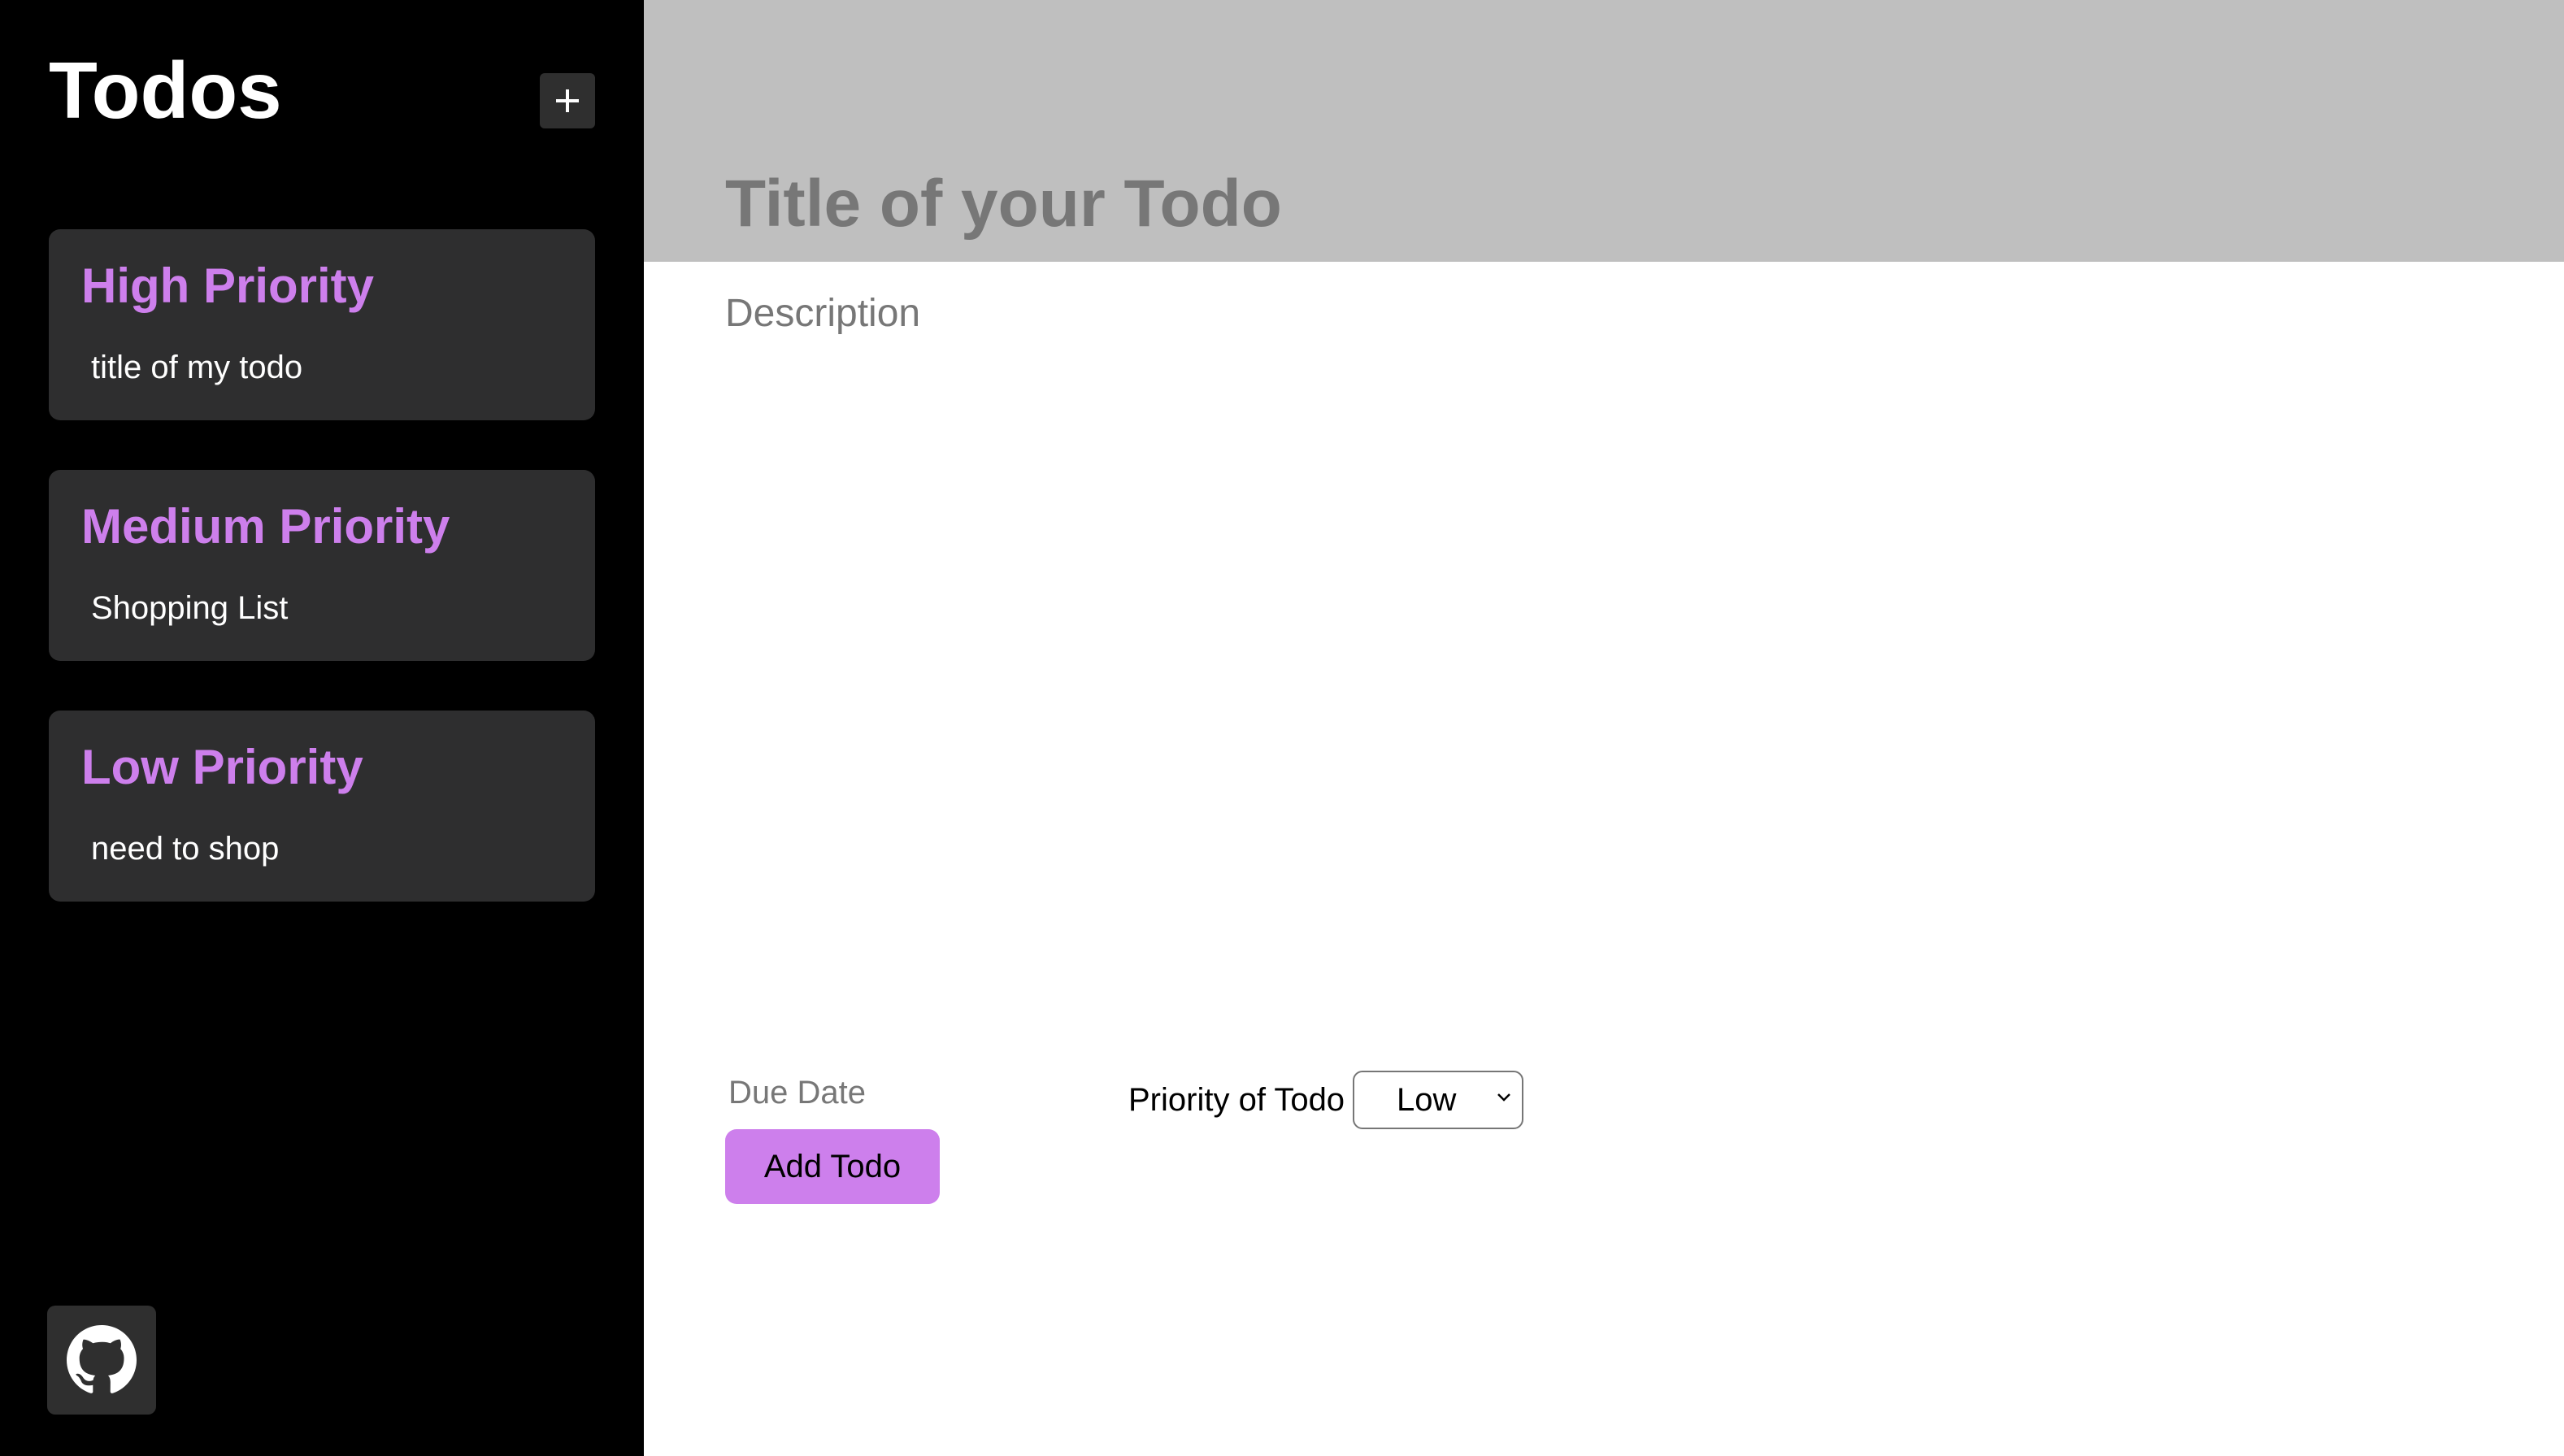 The height and width of the screenshot is (1456, 2564). I want to click on github-icon, so click(102, 1359).